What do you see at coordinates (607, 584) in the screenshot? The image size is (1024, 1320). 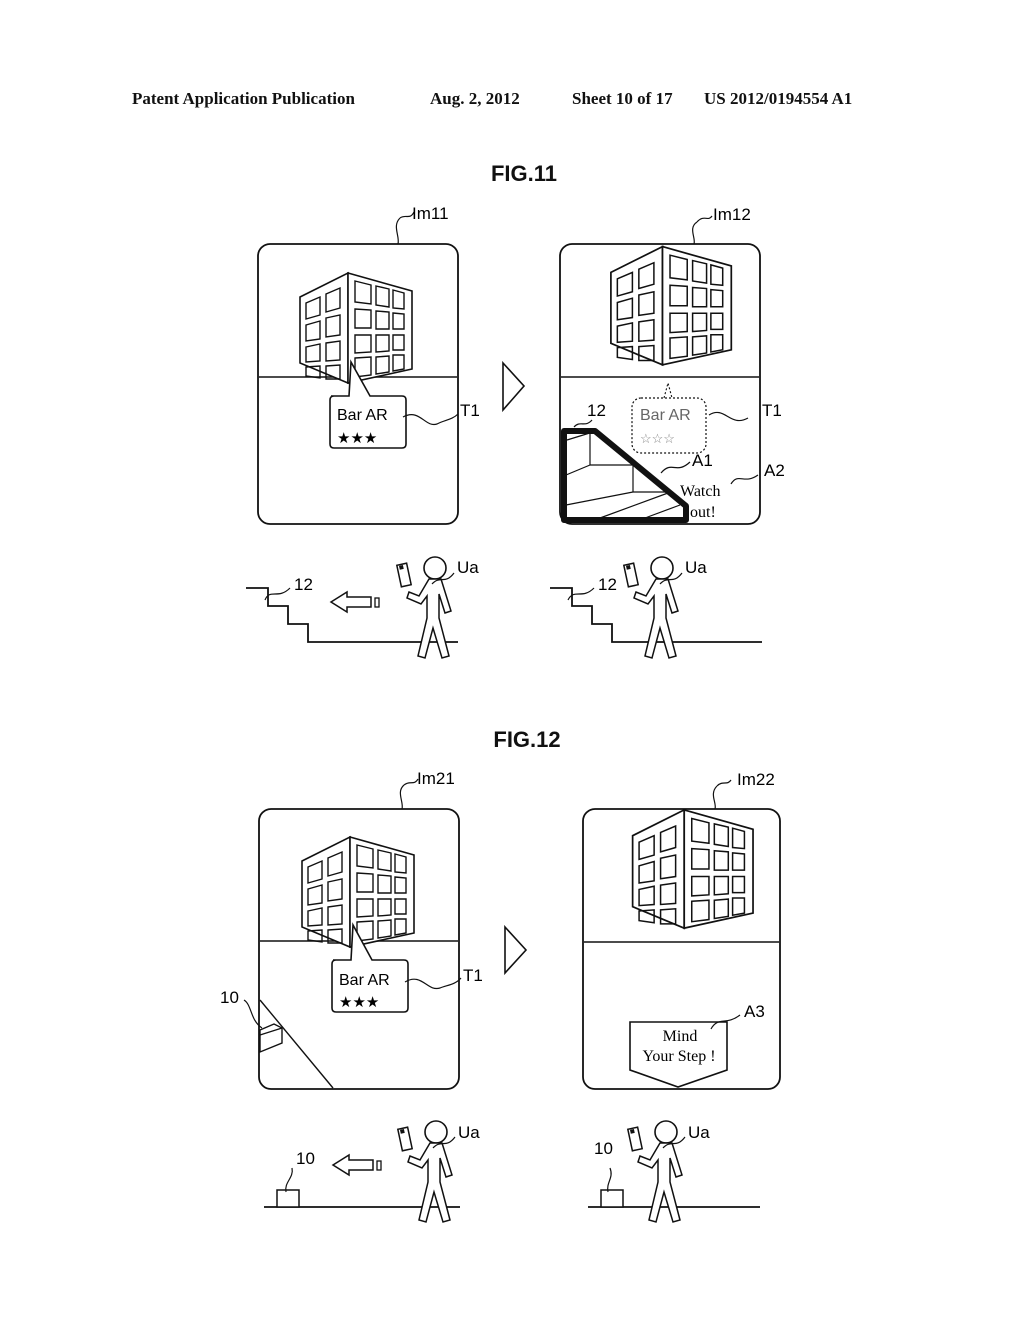 I see `label-stairs-12-scene-2: 12` at bounding box center [607, 584].